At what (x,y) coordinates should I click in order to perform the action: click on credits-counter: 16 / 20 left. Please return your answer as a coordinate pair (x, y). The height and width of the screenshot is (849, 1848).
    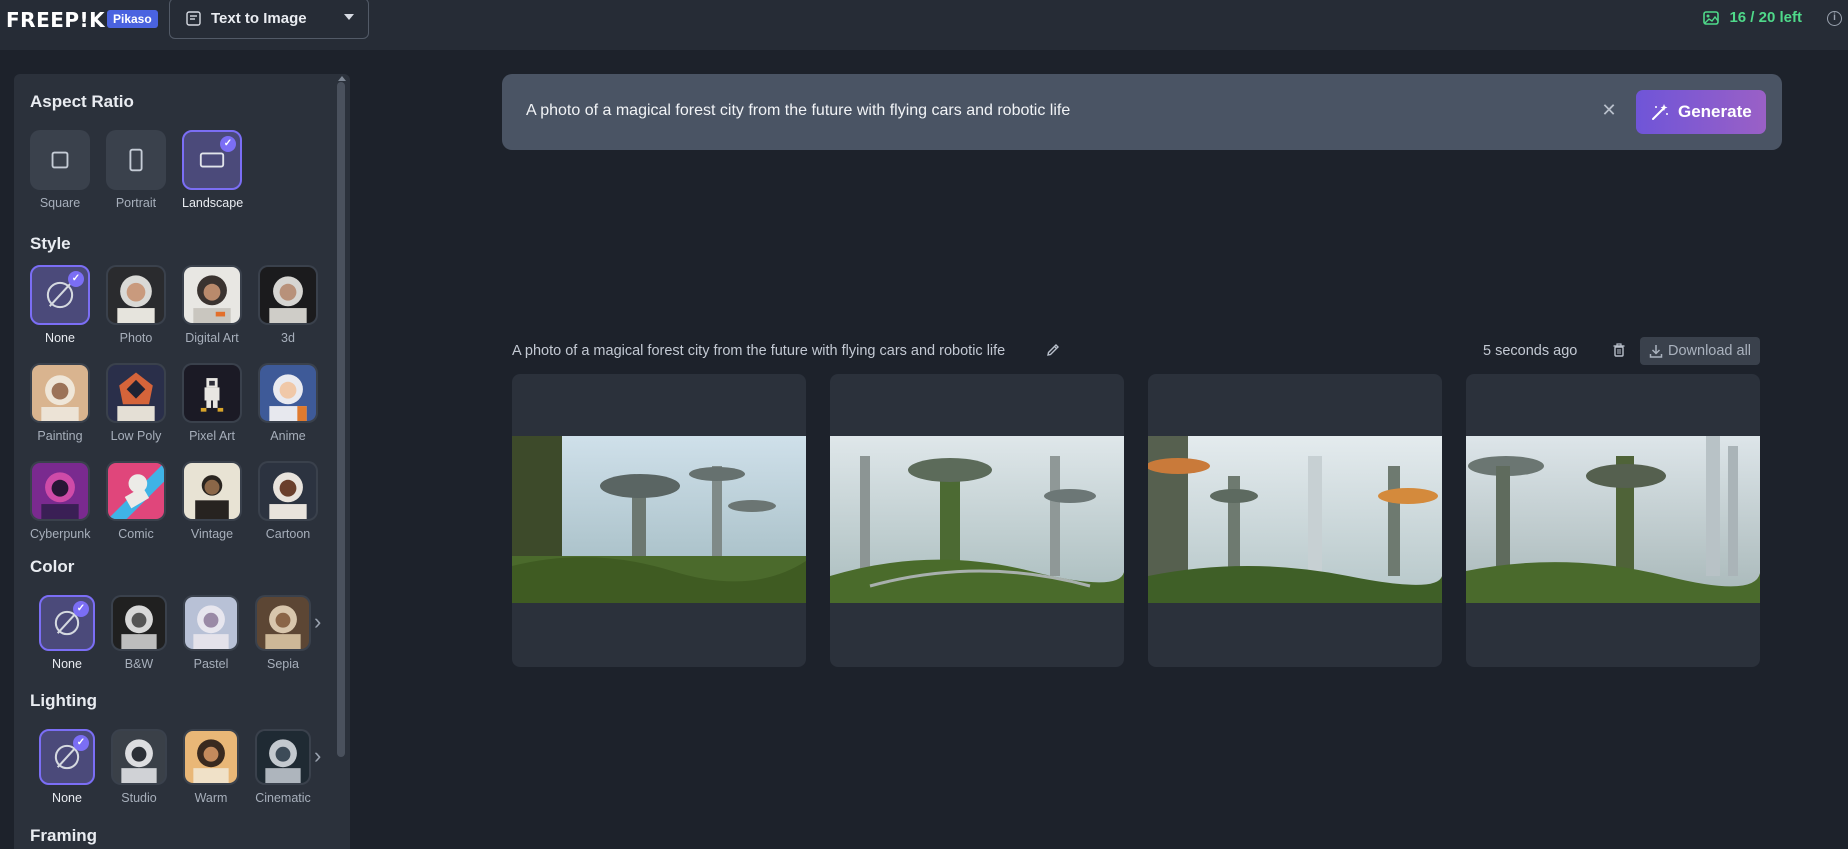
    Looking at the image, I should click on (1752, 17).